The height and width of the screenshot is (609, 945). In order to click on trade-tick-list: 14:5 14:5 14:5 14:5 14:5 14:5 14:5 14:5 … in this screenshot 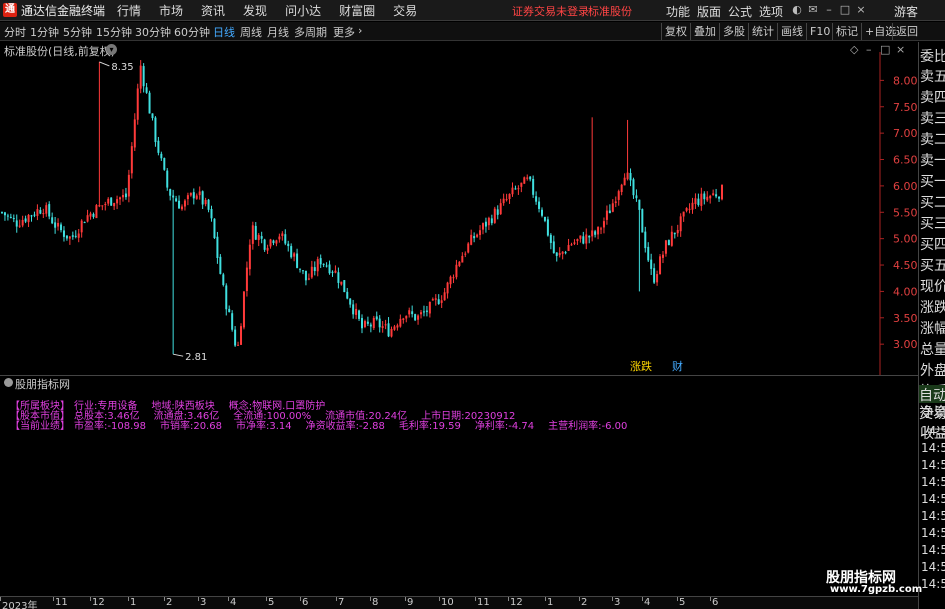, I will do `click(931, 509)`.